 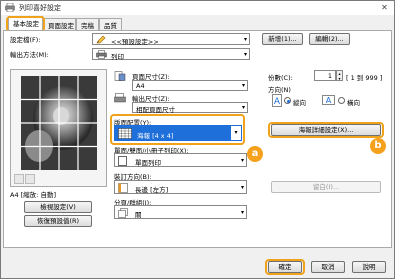 What do you see at coordinates (59, 123) in the screenshot?
I see `poster-preview-image` at bounding box center [59, 123].